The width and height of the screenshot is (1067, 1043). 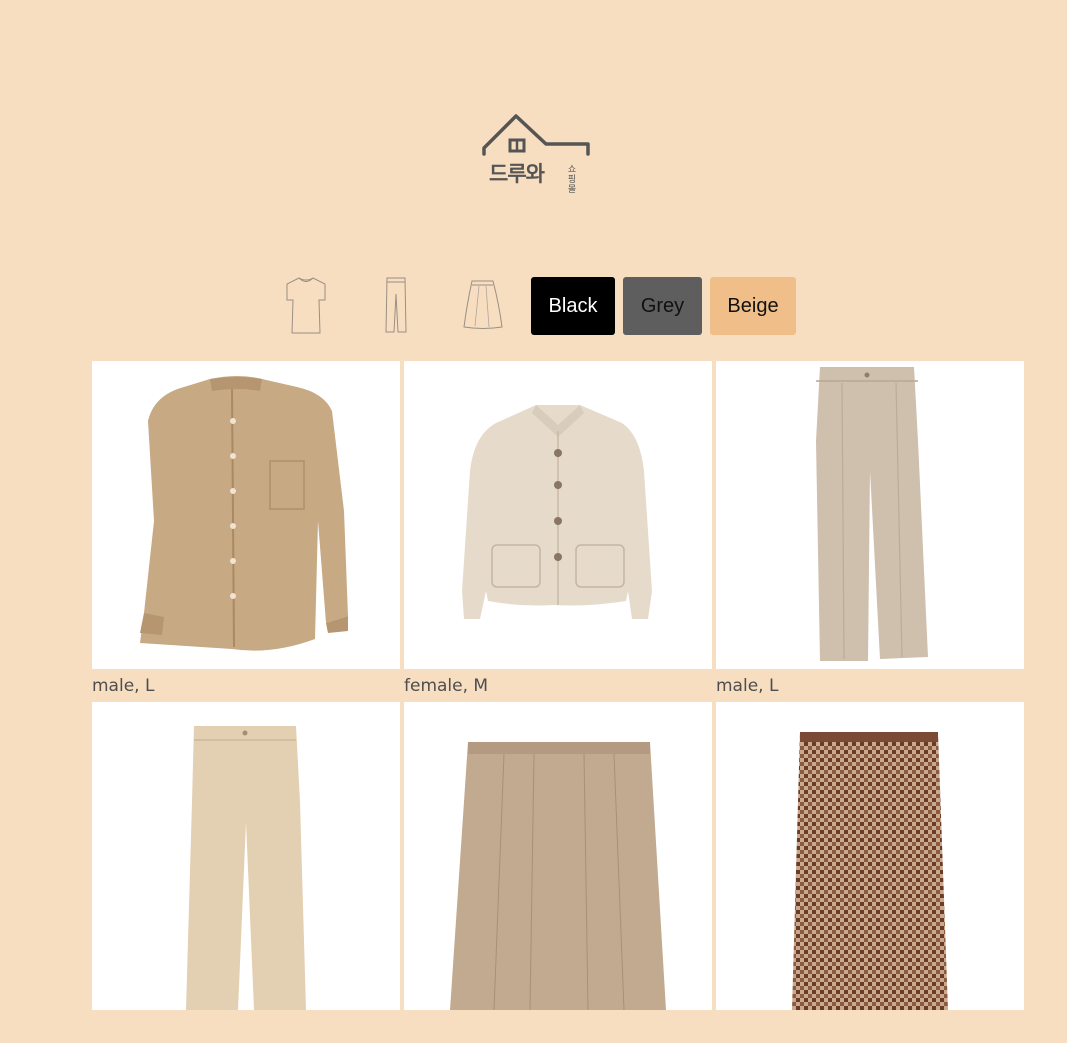 I want to click on tshirt-icon, so click(x=306, y=305).